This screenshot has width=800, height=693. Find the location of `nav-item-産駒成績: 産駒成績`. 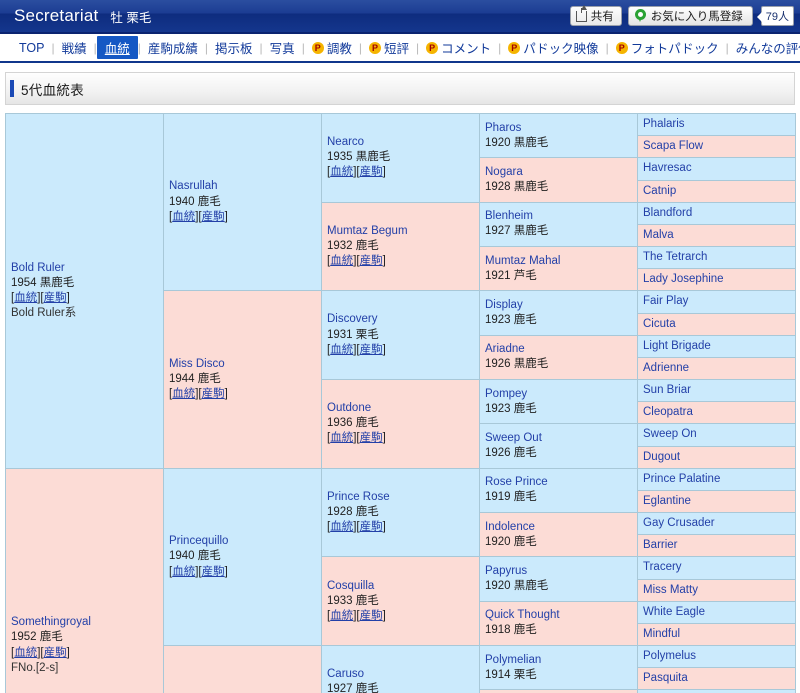

nav-item-産駒成績: 産駒成績 is located at coordinates (173, 47).